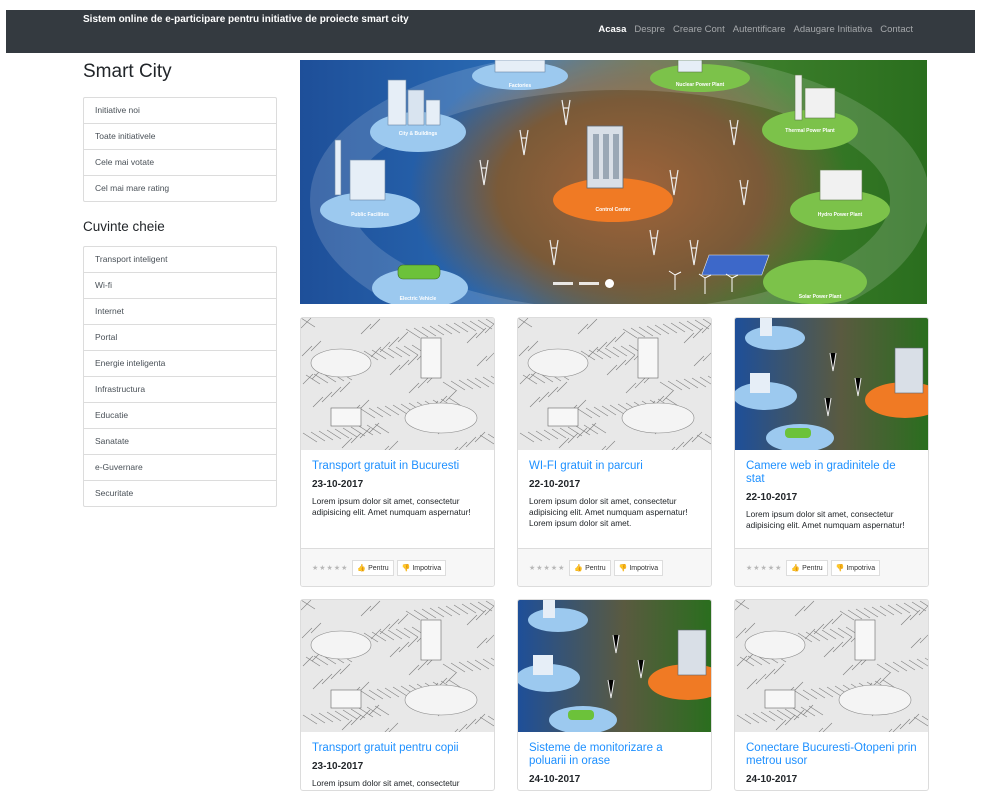  What do you see at coordinates (180, 111) in the screenshot?
I see `filter-item-initiative-noi: Initiative noi` at bounding box center [180, 111].